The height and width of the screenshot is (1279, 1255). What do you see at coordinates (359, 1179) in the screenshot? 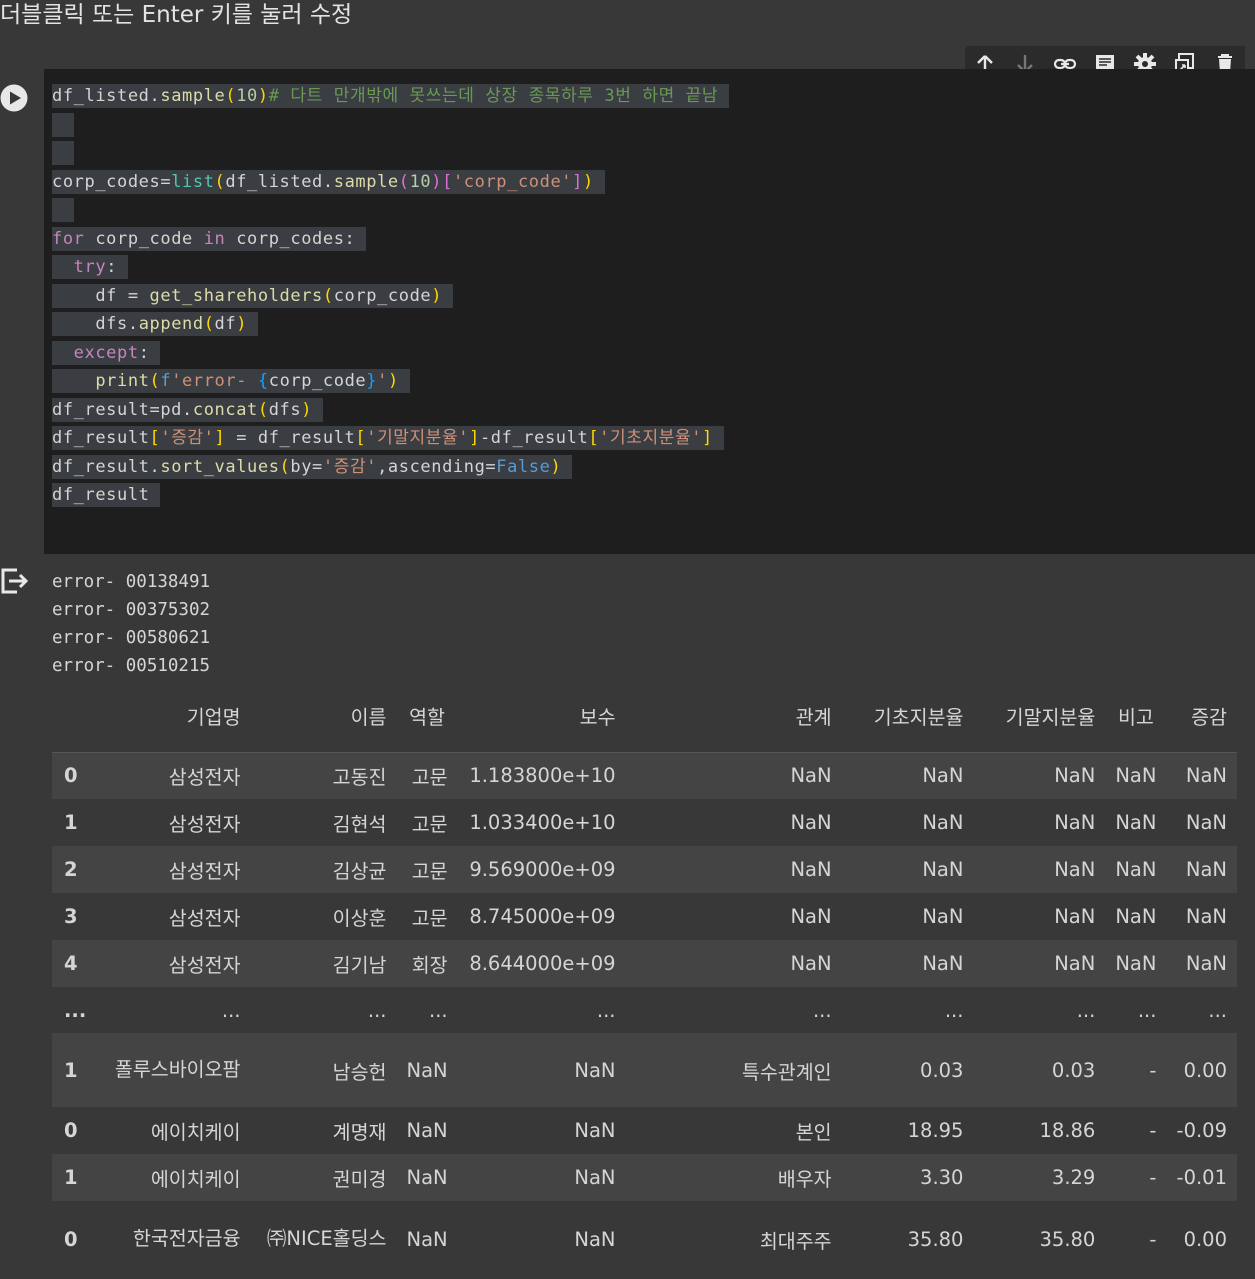
I see `table-cell: 권미경` at bounding box center [359, 1179].